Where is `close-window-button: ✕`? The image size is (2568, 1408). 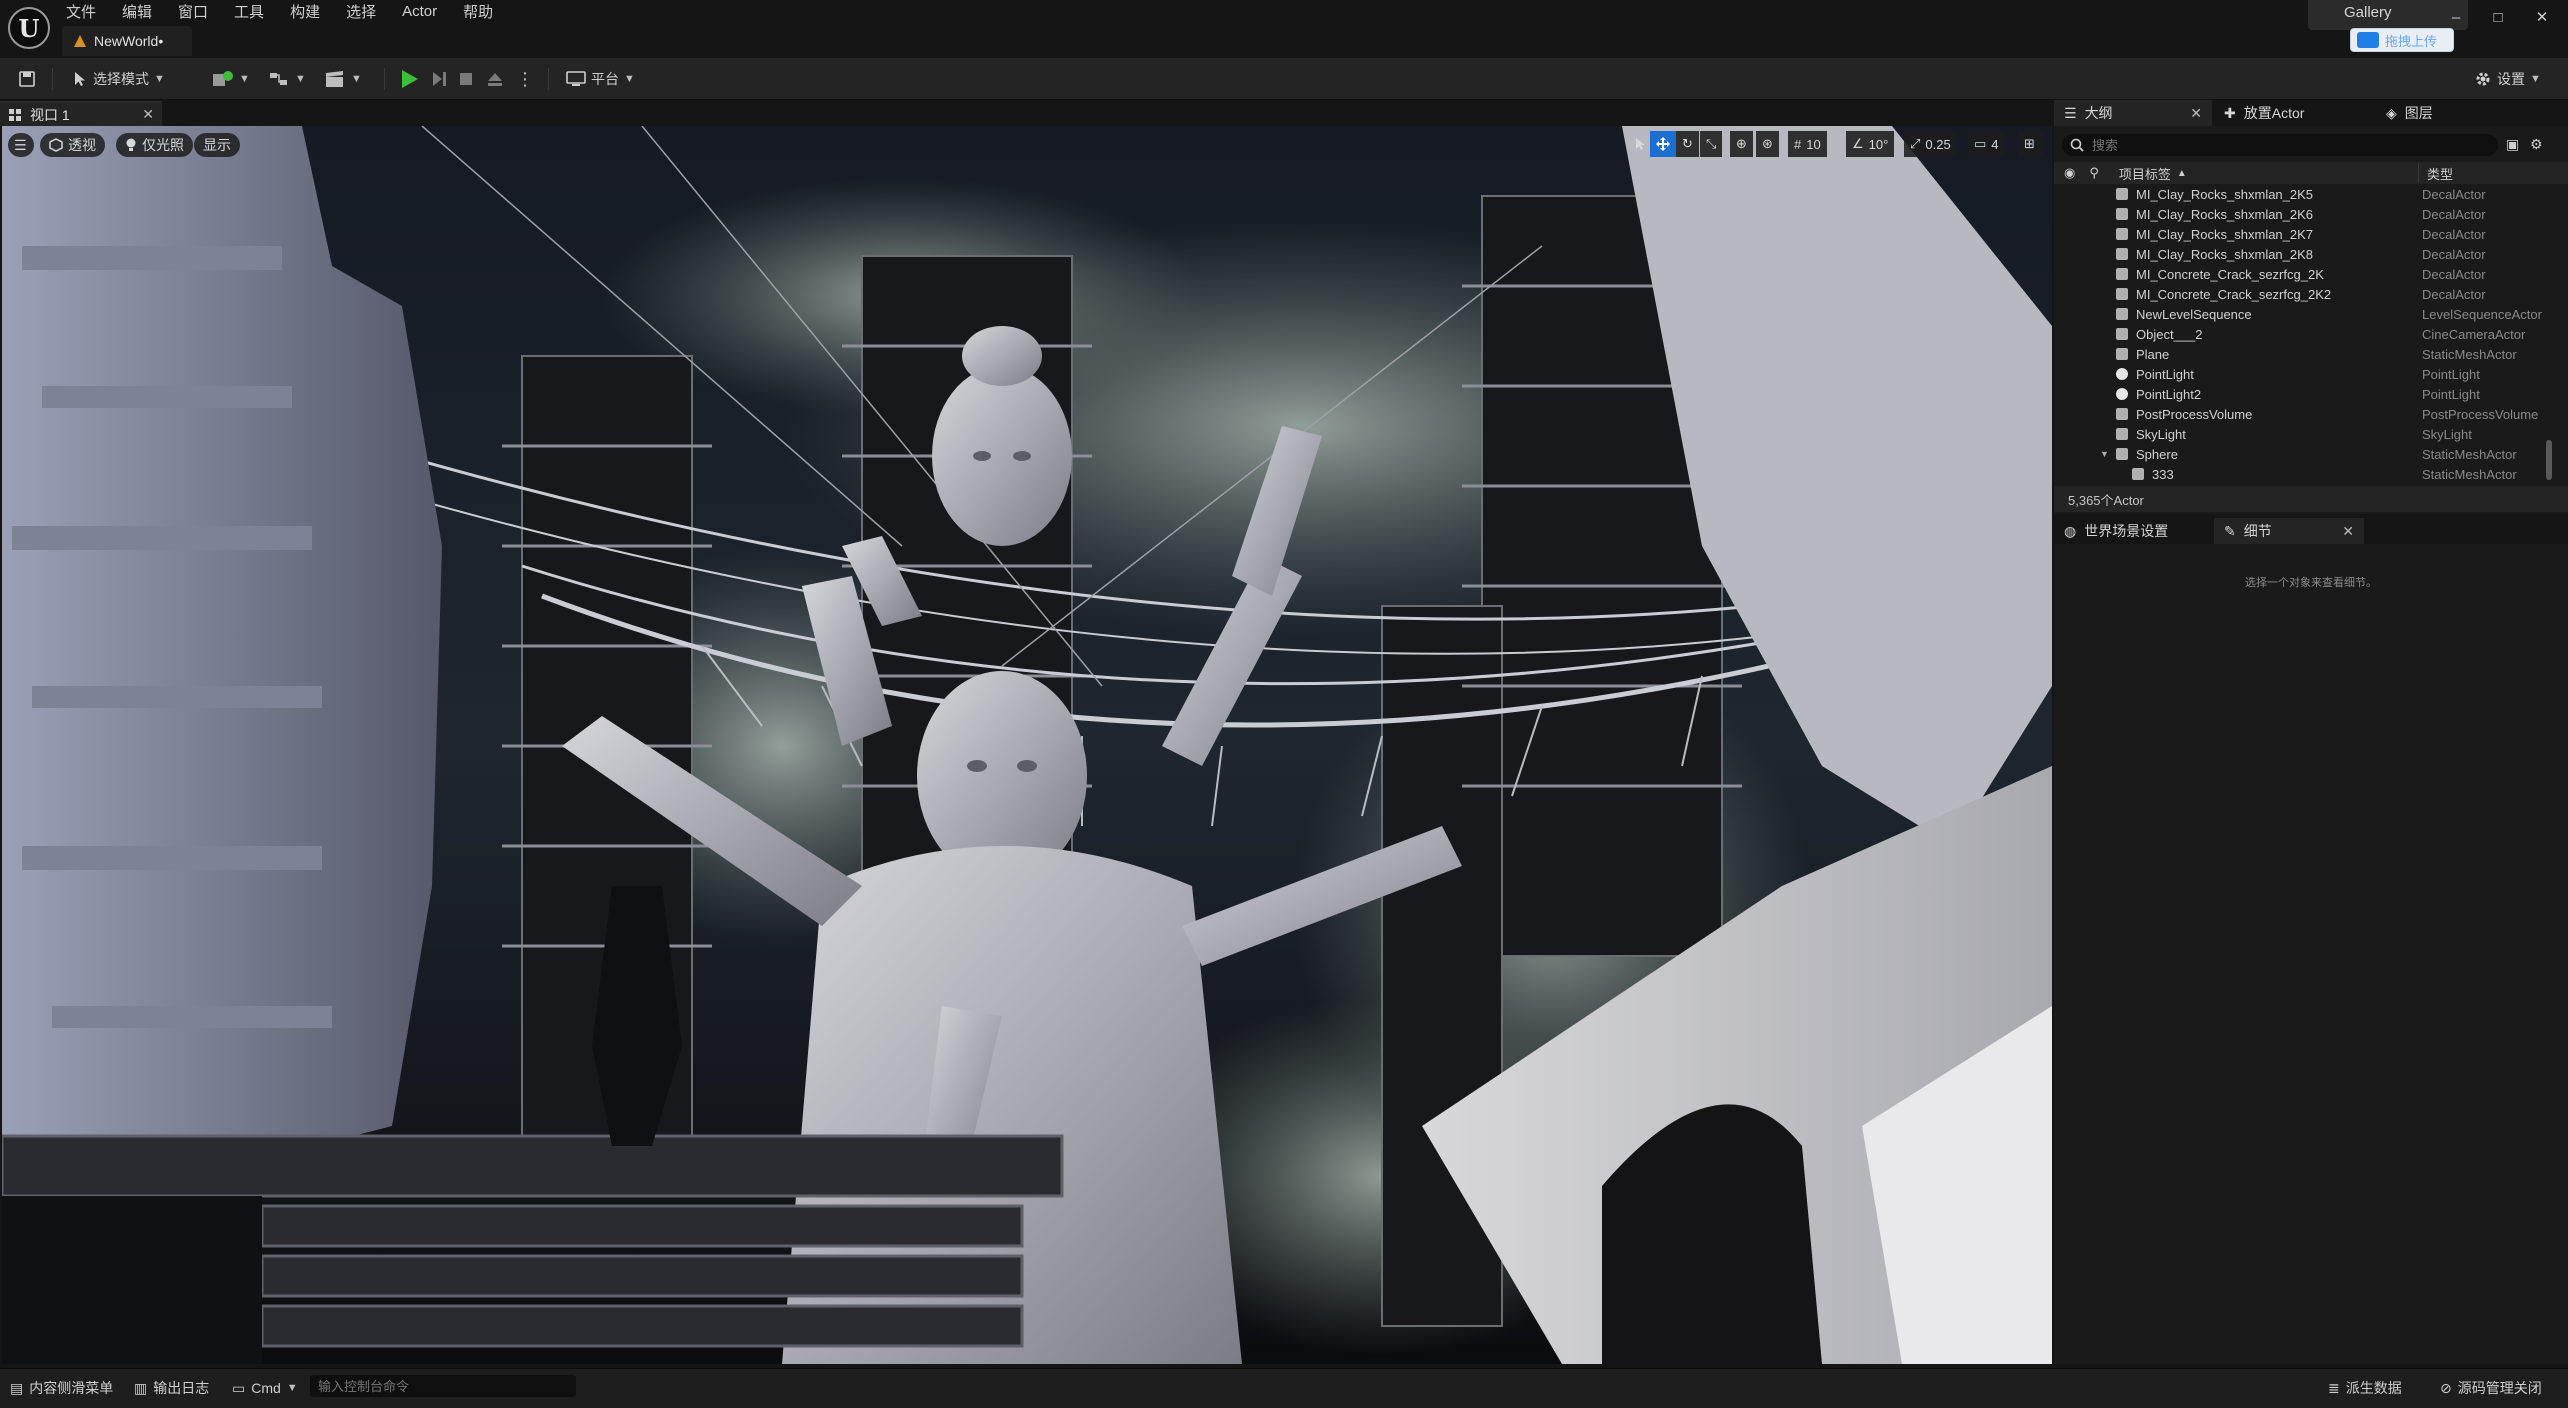 close-window-button: ✕ is located at coordinates (2542, 17).